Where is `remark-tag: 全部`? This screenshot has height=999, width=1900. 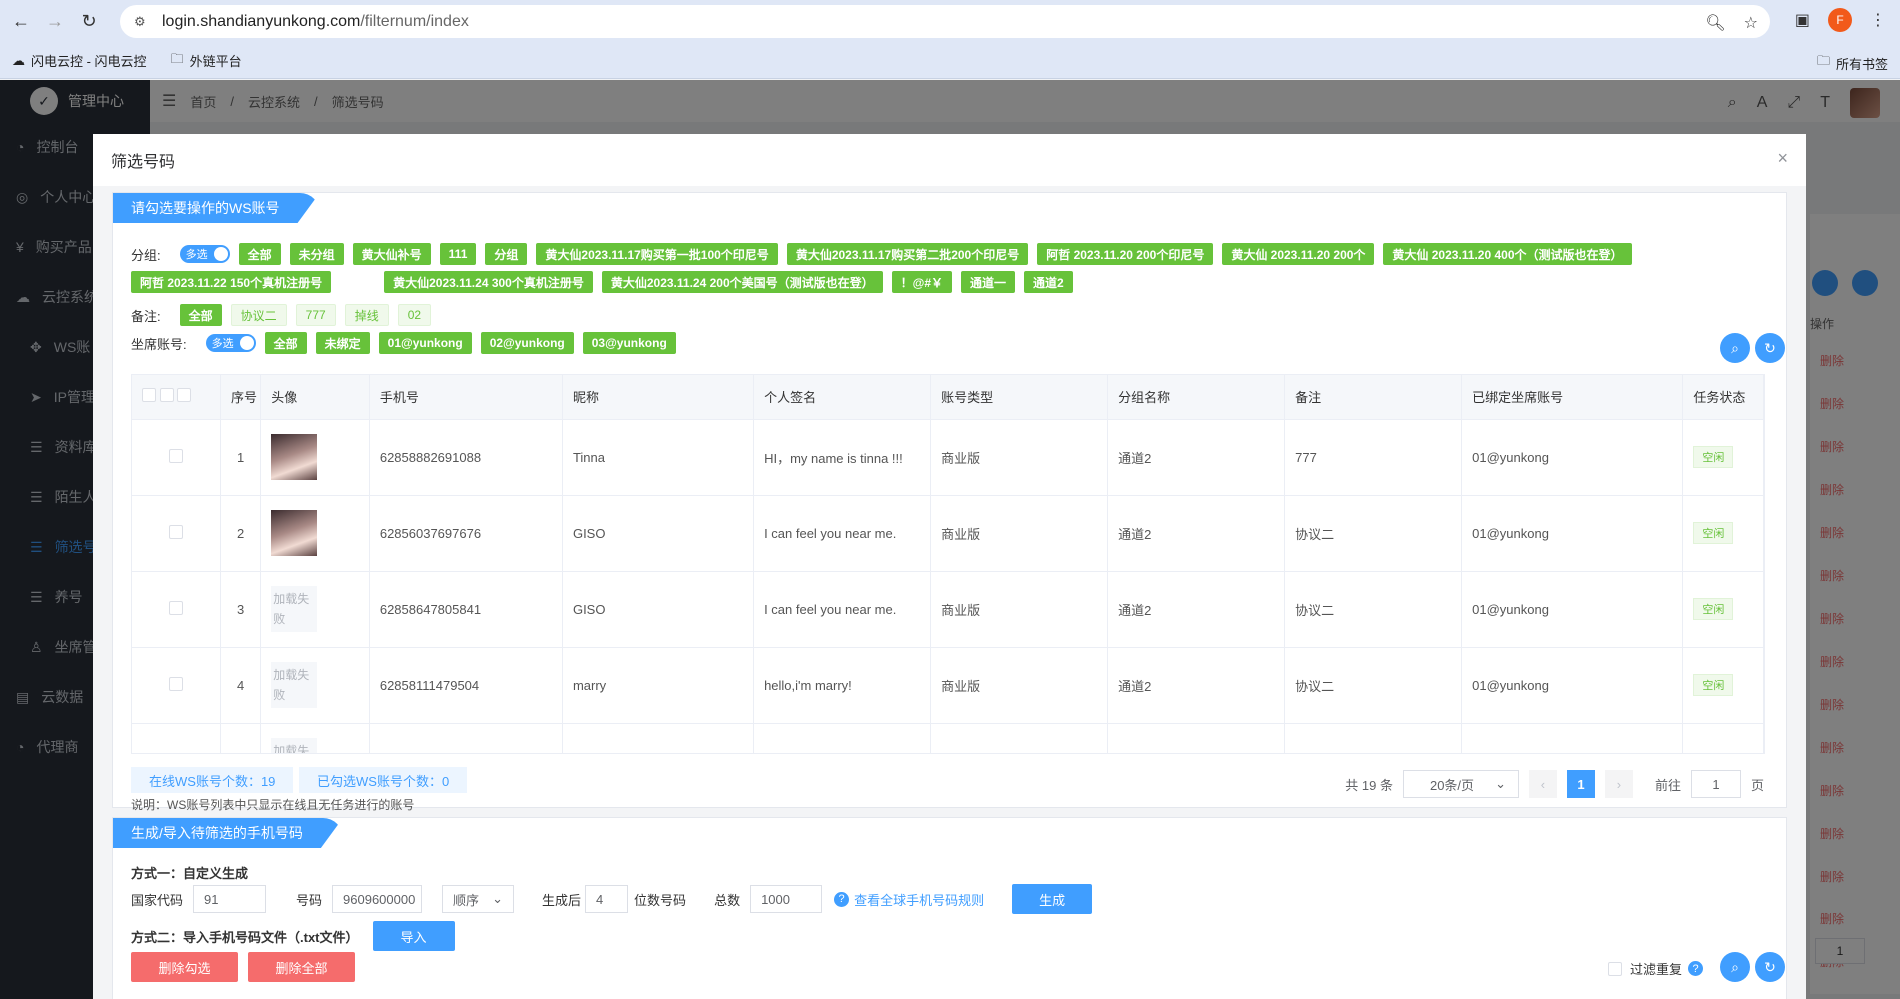
remark-tag: 全部 is located at coordinates (200, 315).